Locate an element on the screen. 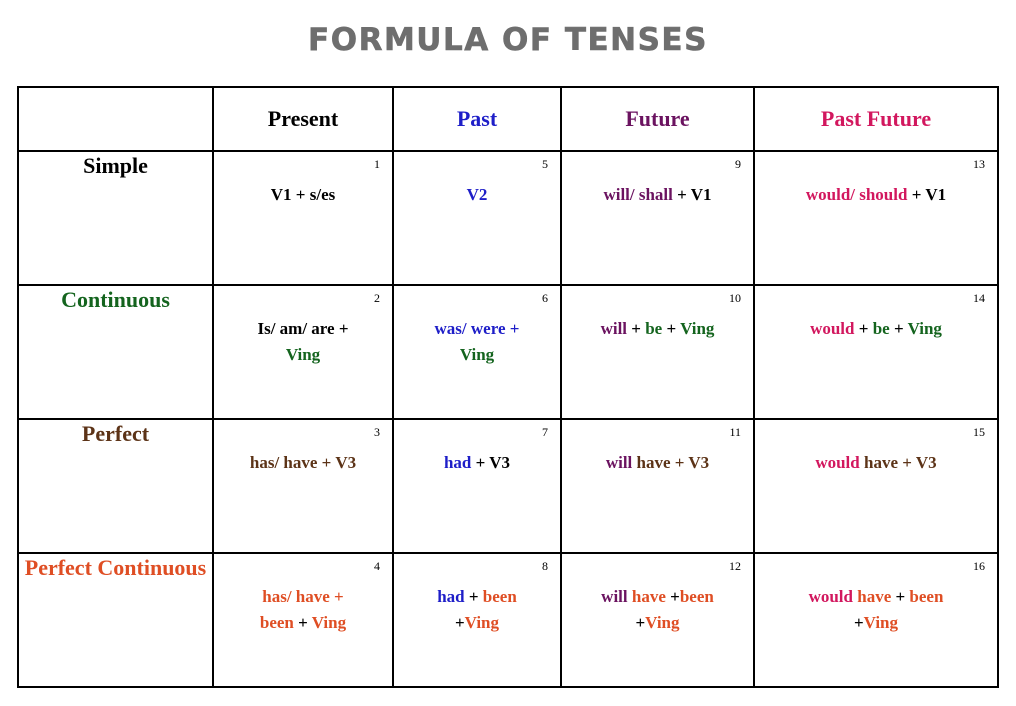 The image size is (1016, 706). cell-number: 5 is located at coordinates (545, 164).